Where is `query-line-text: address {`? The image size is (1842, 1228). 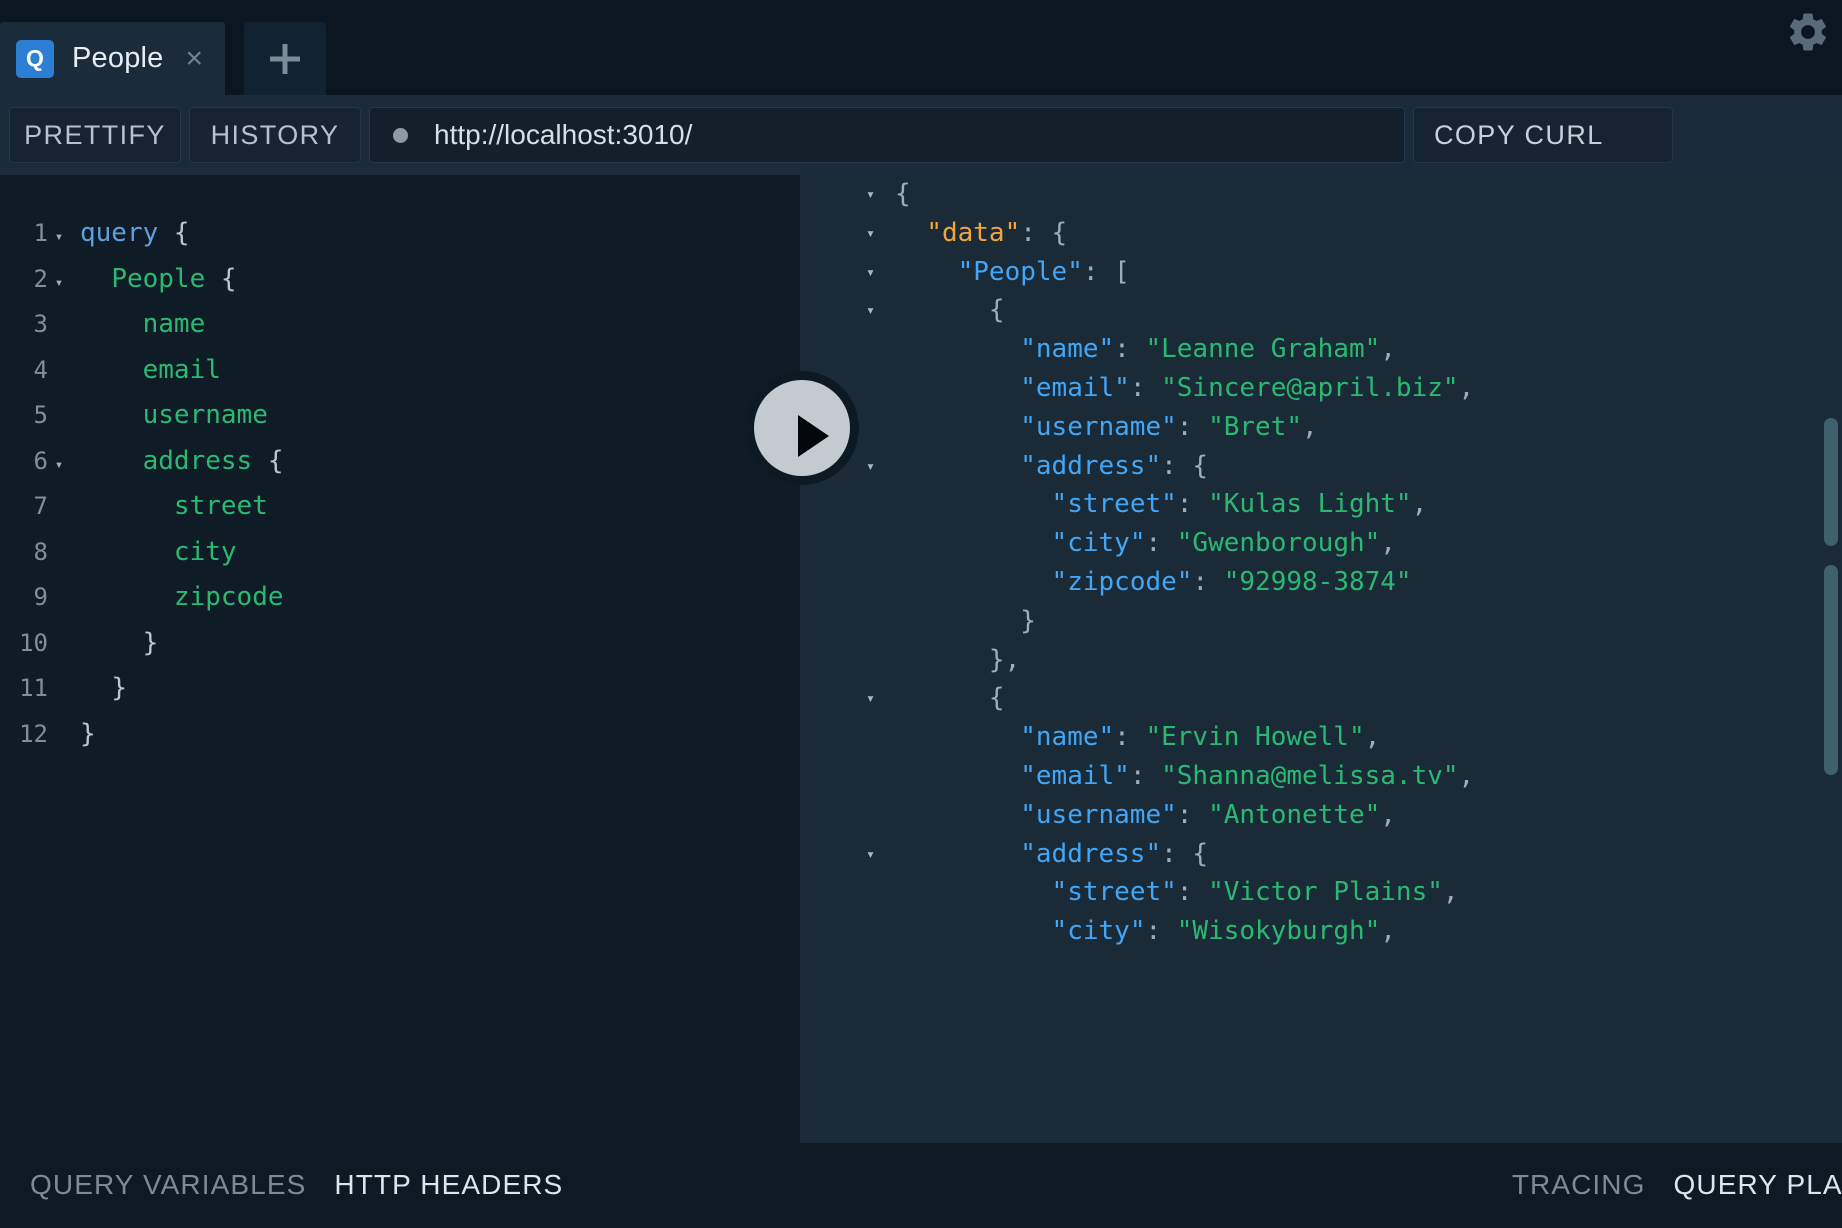
query-line-text: address { is located at coordinates (213, 460).